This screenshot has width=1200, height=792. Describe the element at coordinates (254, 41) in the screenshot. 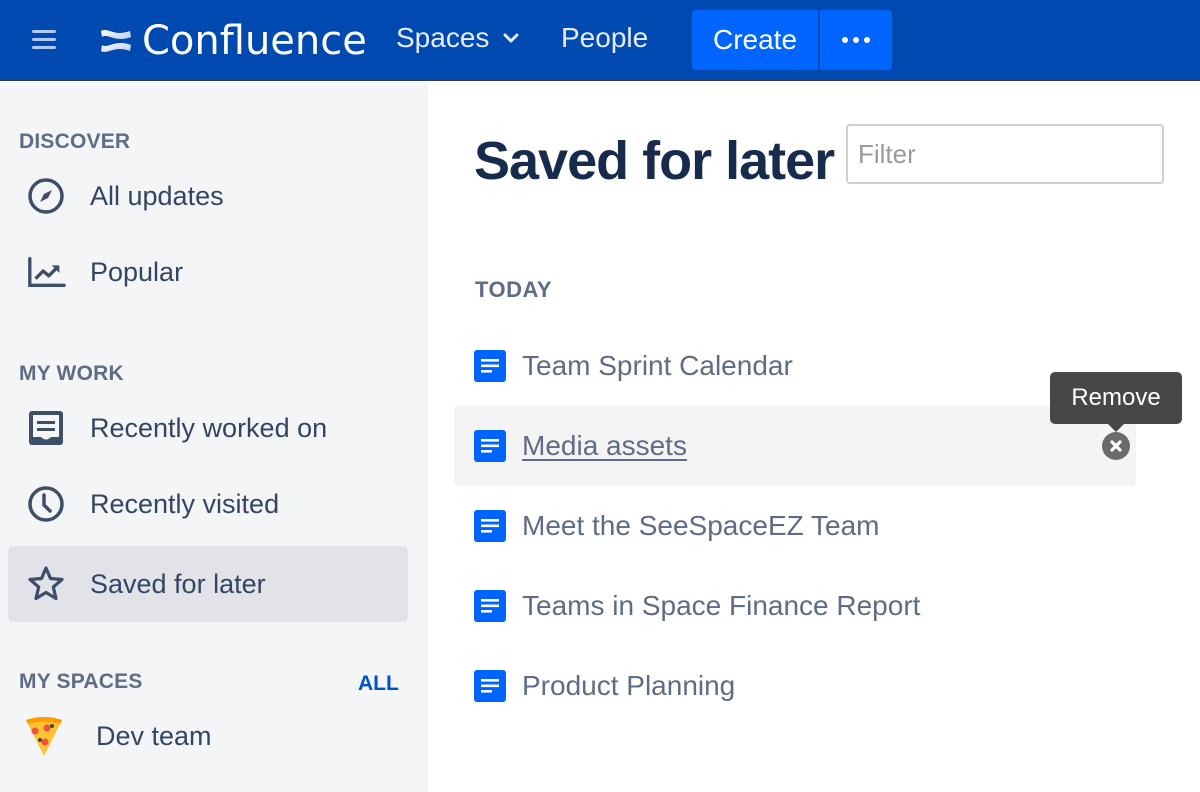

I see `app-name: Confluence` at that location.